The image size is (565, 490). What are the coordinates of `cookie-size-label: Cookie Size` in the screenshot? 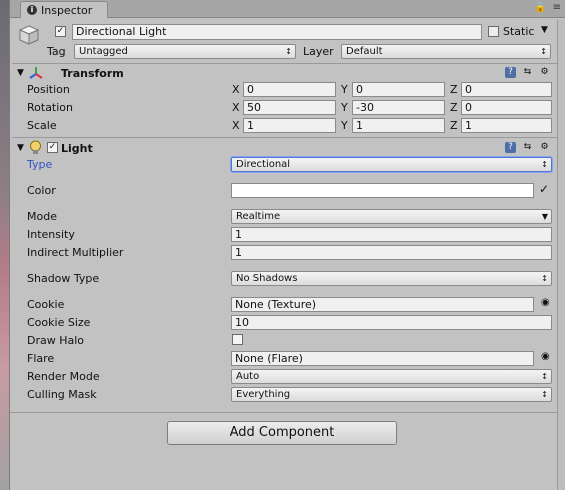 It's located at (59, 322).